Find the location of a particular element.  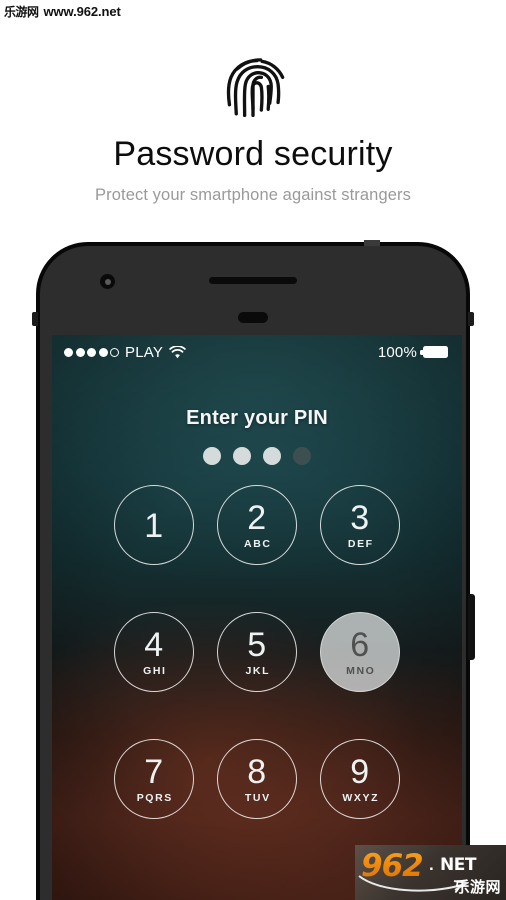

keypad-key-digit: 8 is located at coordinates (257, 771).